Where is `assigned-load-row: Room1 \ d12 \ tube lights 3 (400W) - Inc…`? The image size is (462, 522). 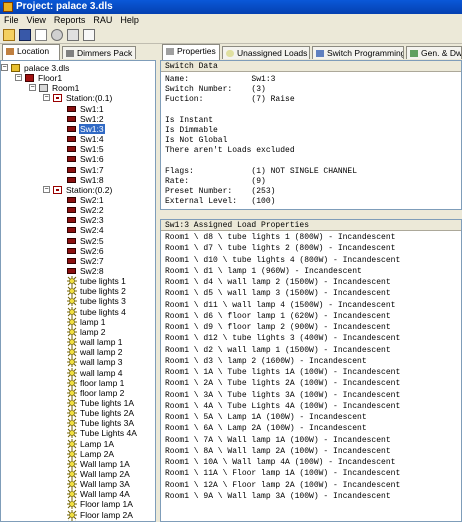 assigned-load-row: Room1 \ d12 \ tube lights 3 (400W) - Inc… is located at coordinates (283, 339).